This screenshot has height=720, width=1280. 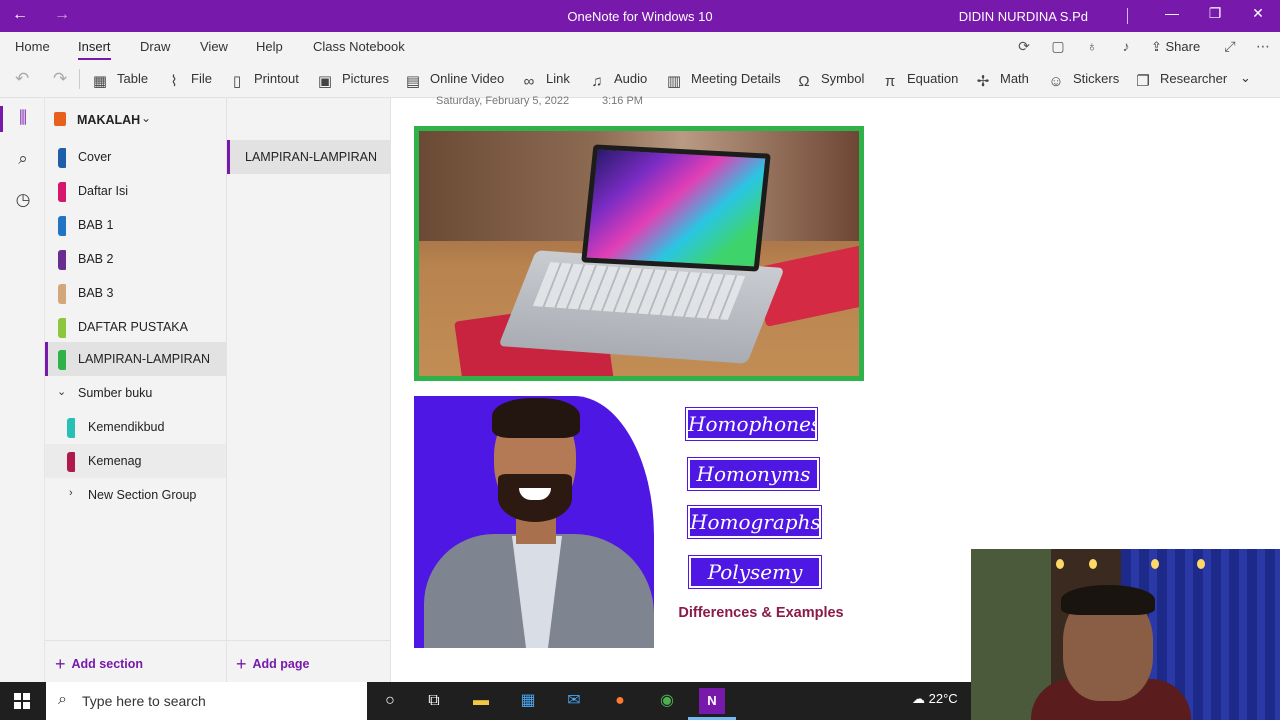 What do you see at coordinates (712, 701) in the screenshot?
I see `onenote-icon: N` at bounding box center [712, 701].